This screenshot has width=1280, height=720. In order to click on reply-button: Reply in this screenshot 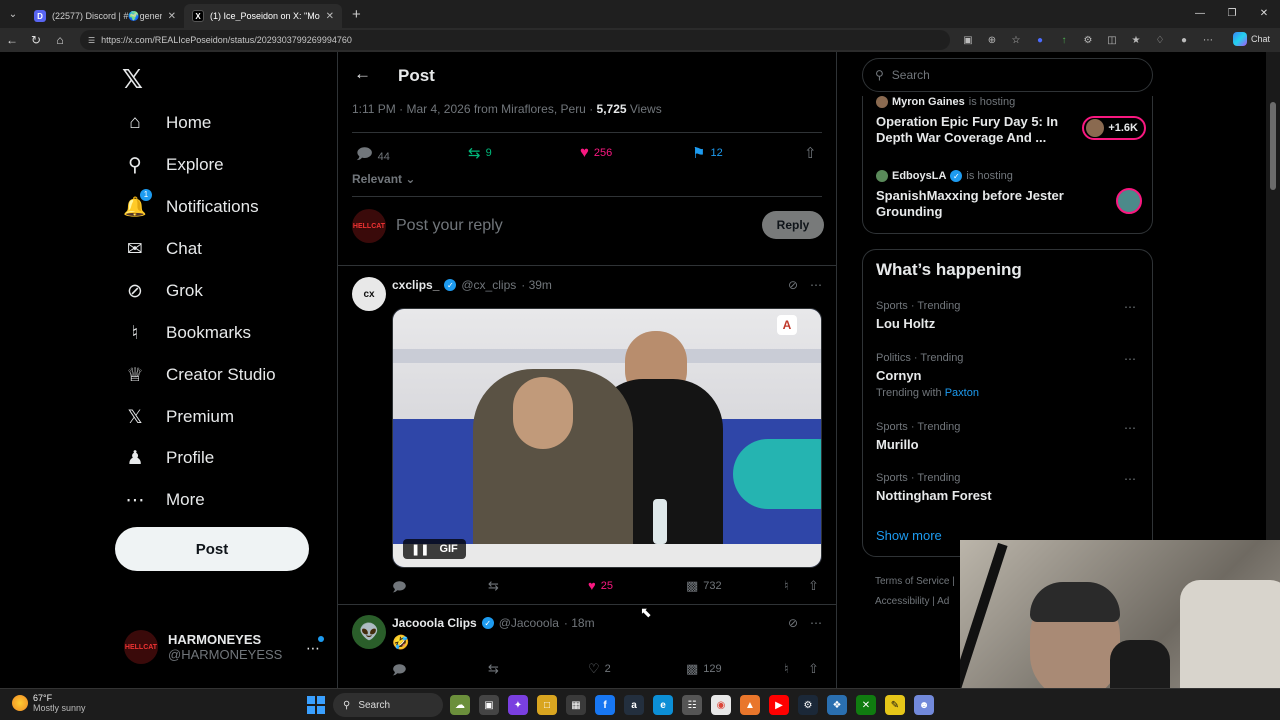, I will do `click(793, 225)`.